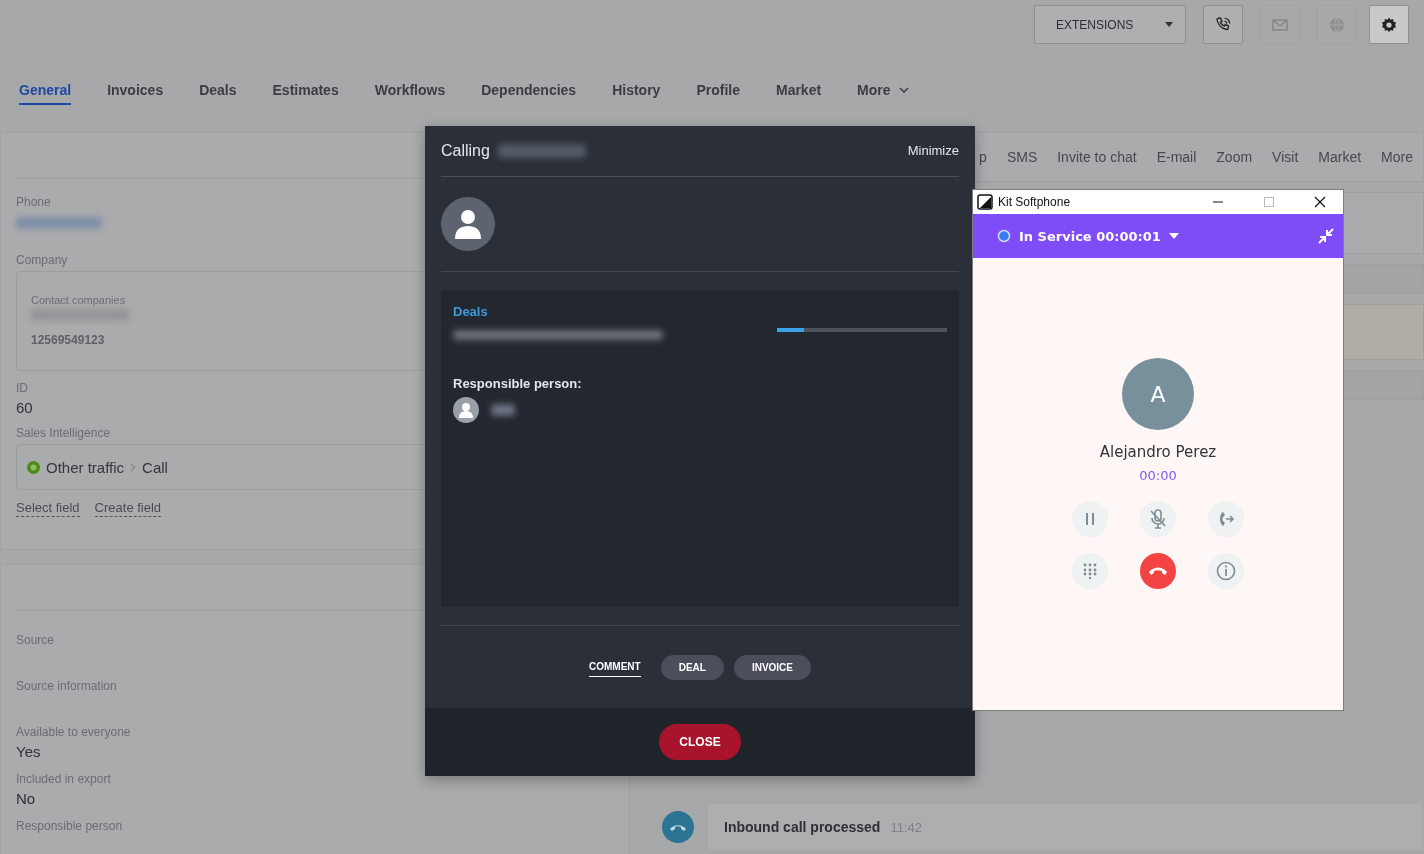 Image resolution: width=1424 pixels, height=854 pixels. Describe the element at coordinates (48, 508) in the screenshot. I see `field-link: Select field` at that location.